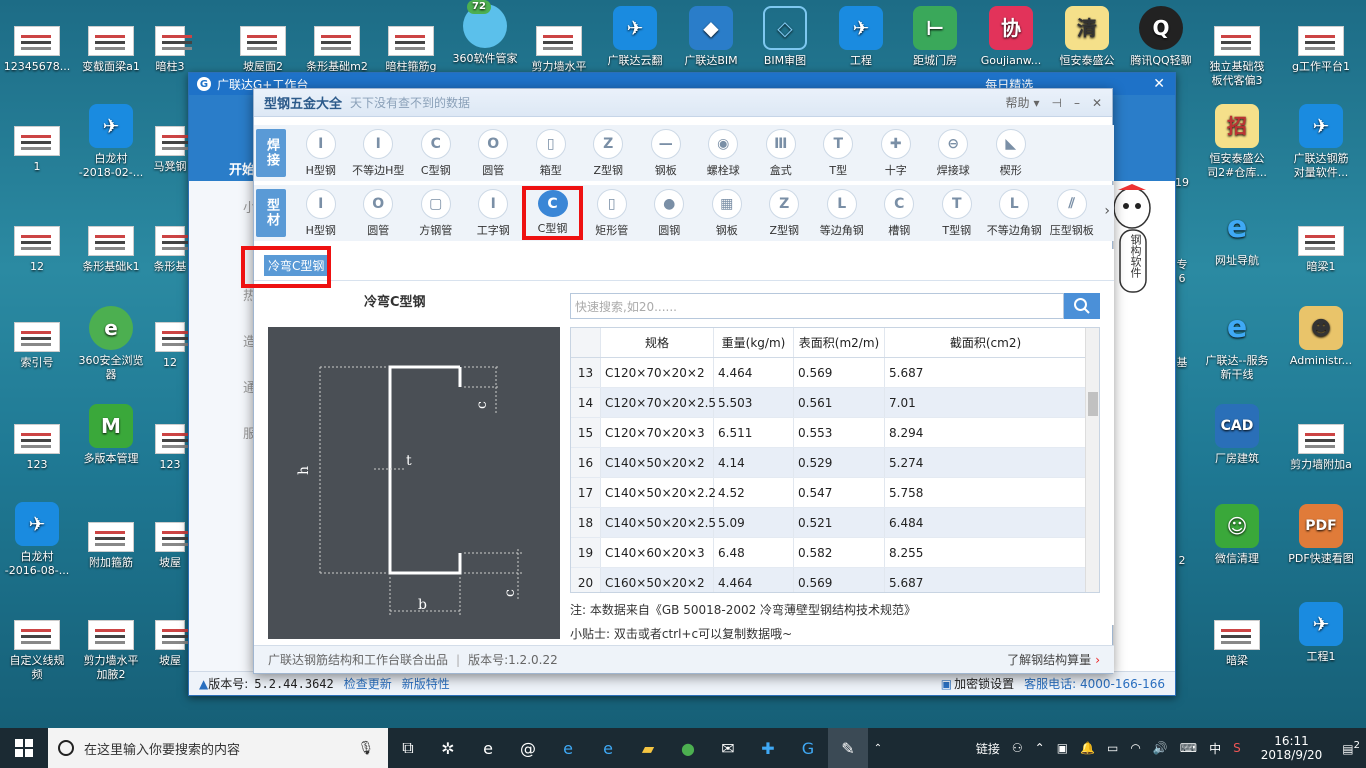 This screenshot has width=1366, height=768. What do you see at coordinates (379, 213) in the screenshot?
I see `tool-round-tube: O 圆管` at bounding box center [379, 213].